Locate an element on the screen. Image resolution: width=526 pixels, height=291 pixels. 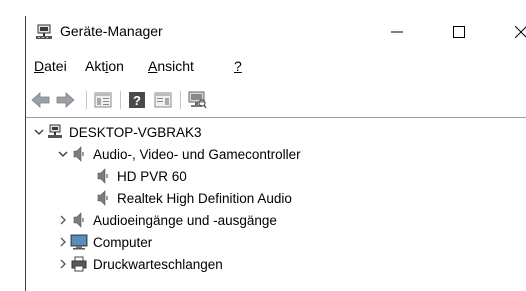
forward-arrow-icon is located at coordinates (65, 100).